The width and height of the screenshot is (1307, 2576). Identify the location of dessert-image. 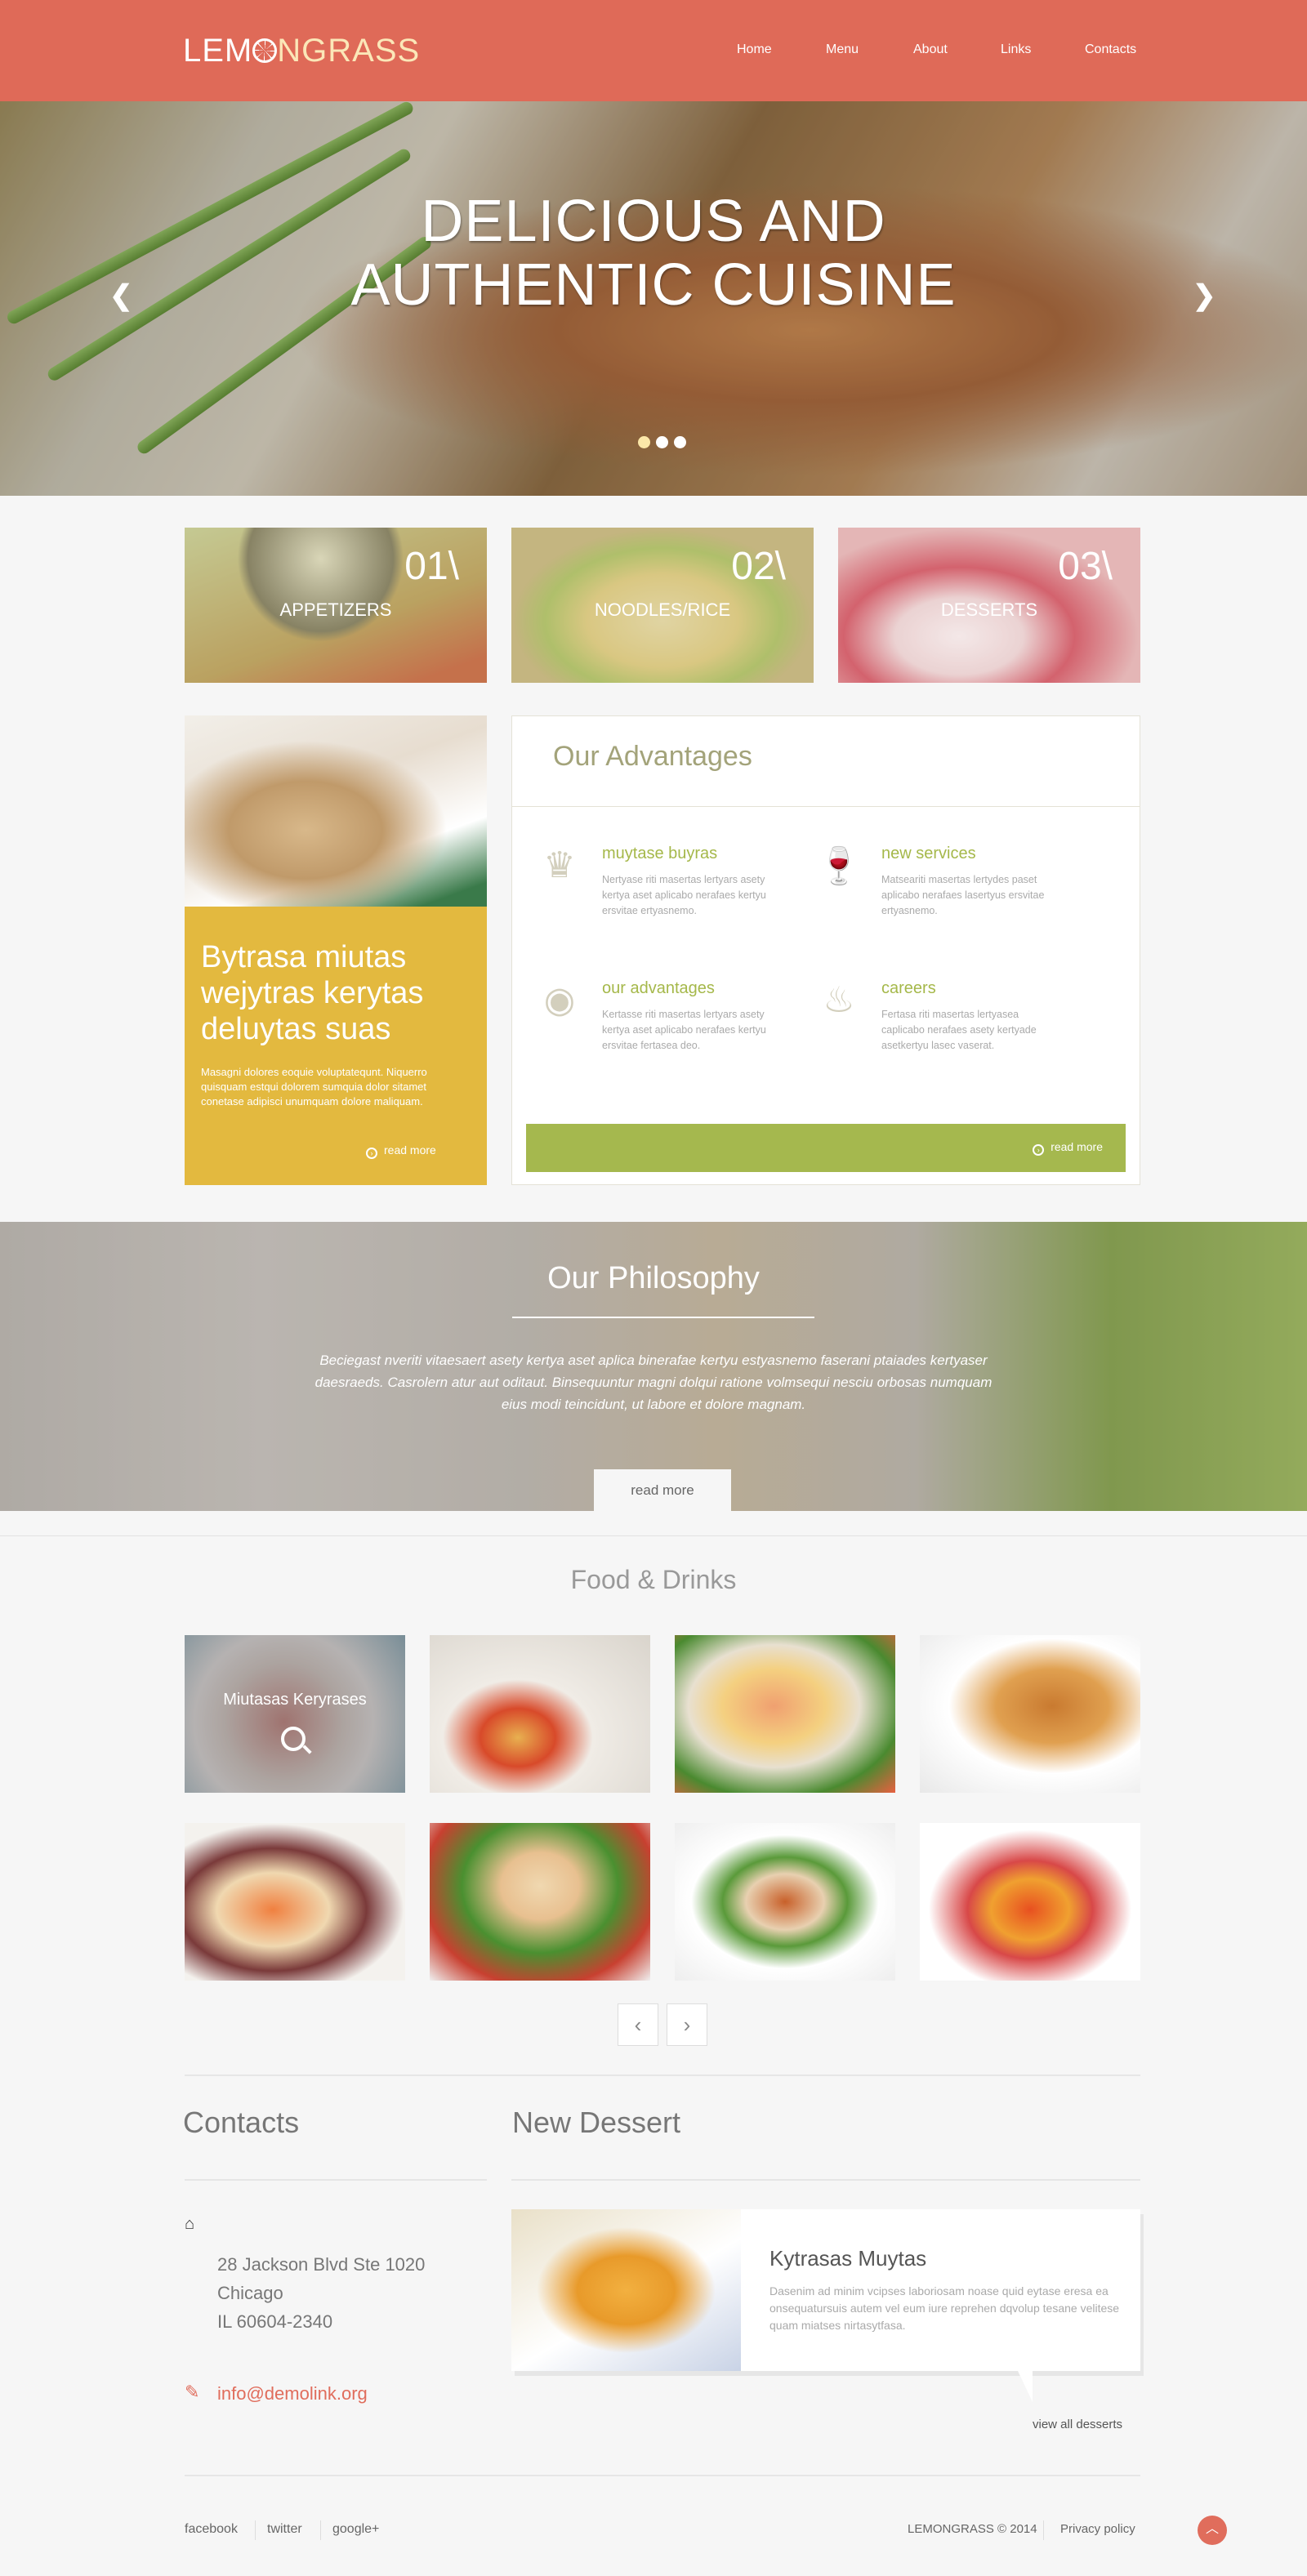
(626, 2290).